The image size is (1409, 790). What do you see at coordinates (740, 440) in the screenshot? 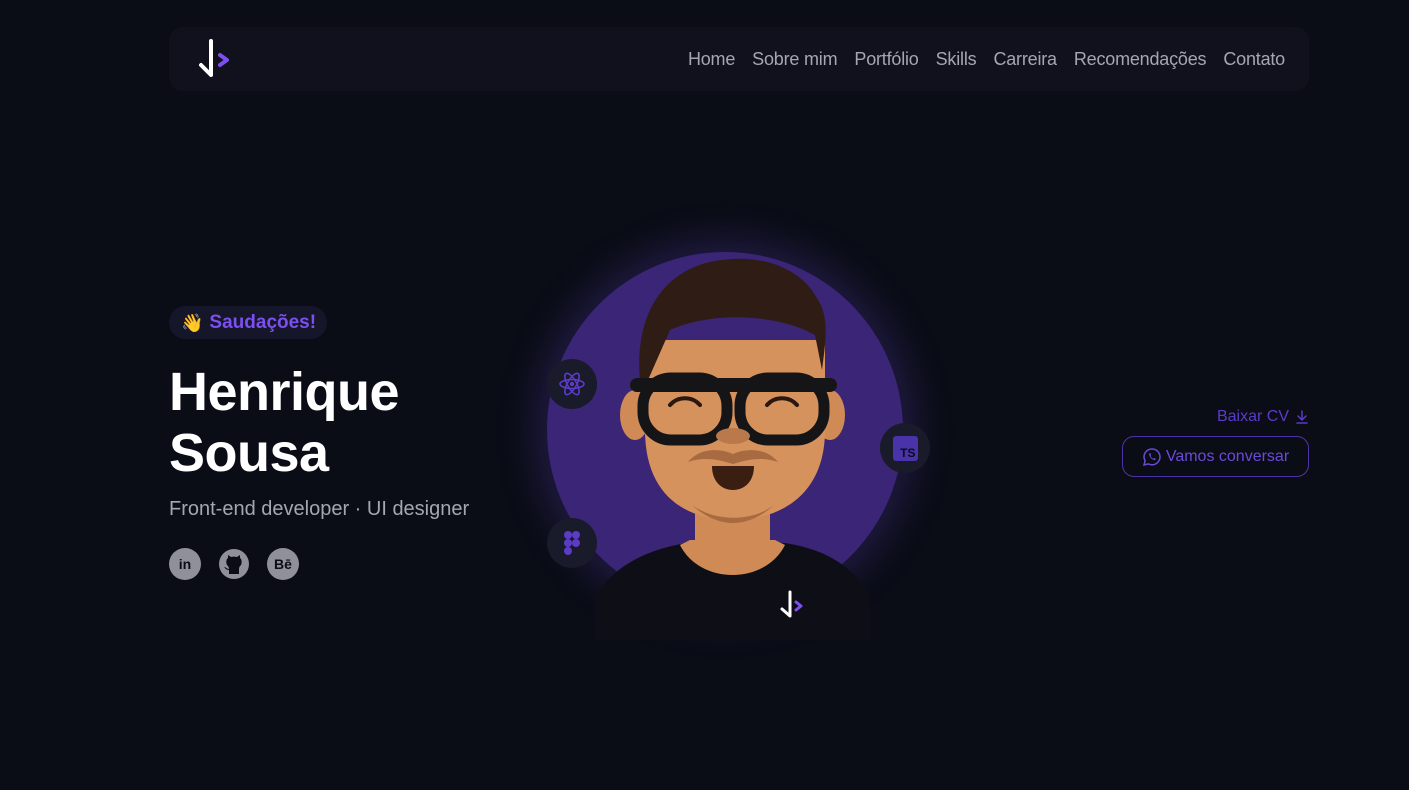
I see `avatar-illustration: TS` at bounding box center [740, 440].